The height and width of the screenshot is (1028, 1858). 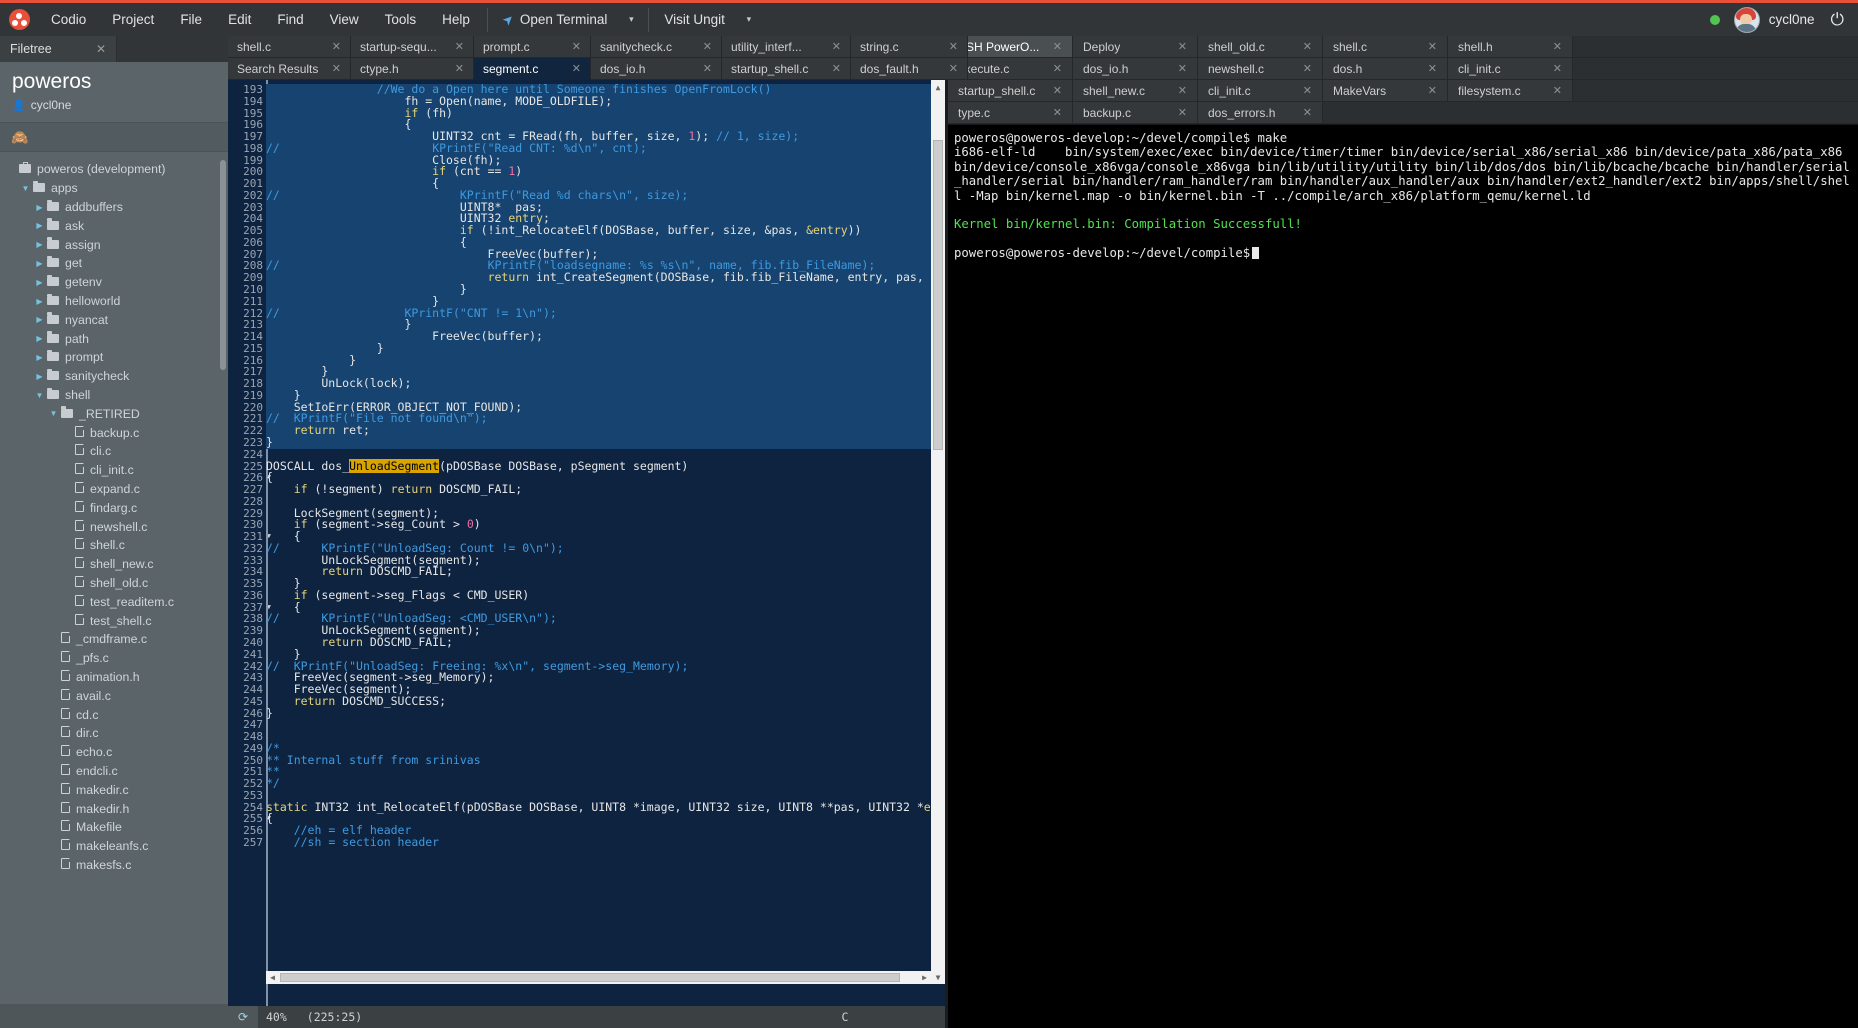 What do you see at coordinates (114, 658) in the screenshot?
I see `tree-file-item: • _pfs.c` at bounding box center [114, 658].